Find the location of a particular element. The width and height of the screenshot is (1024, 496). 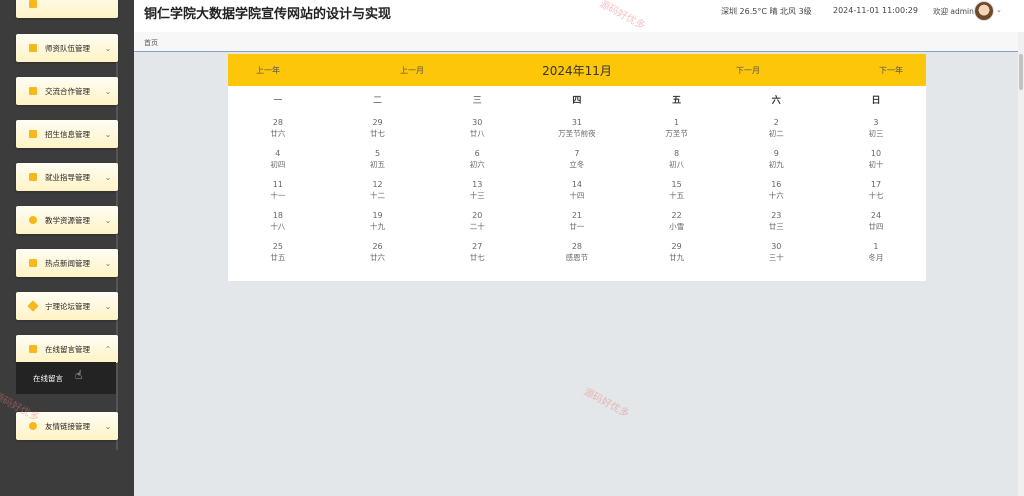

calendar-day-cell: 22 小雪 is located at coordinates (677, 226).